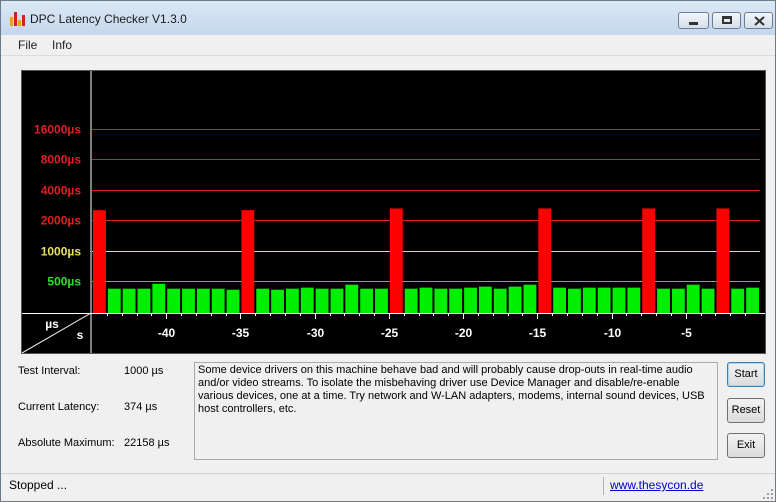 The height and width of the screenshot is (502, 776). I want to click on absolute-maximum-value: 22158 µs, so click(147, 443).